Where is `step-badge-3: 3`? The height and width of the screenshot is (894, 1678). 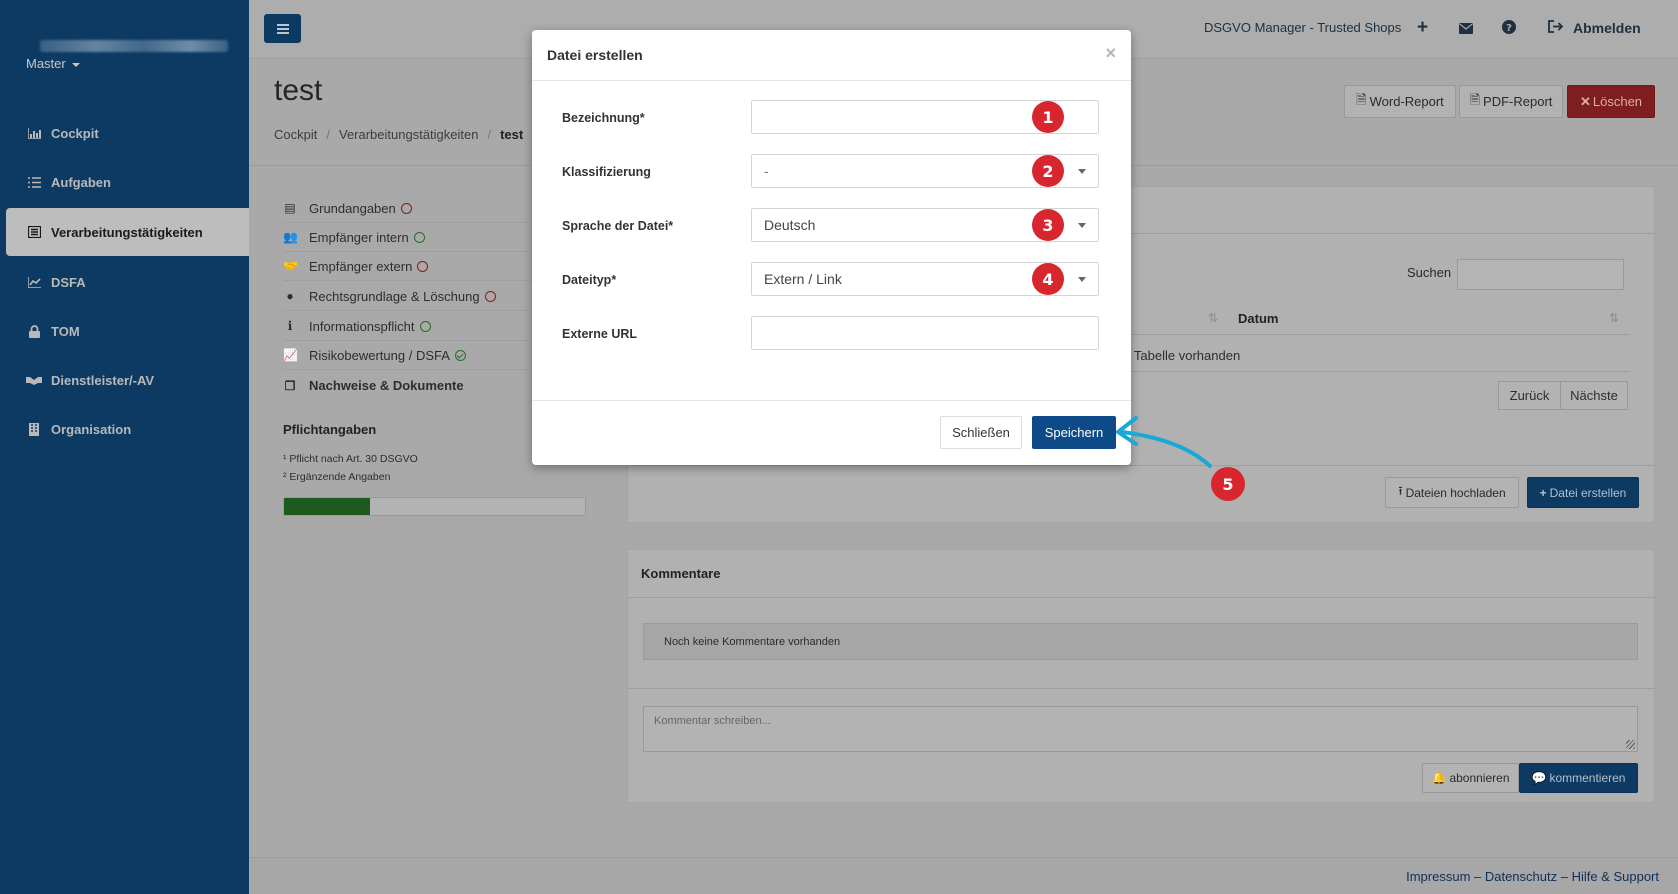
step-badge-3: 3 is located at coordinates (1048, 225).